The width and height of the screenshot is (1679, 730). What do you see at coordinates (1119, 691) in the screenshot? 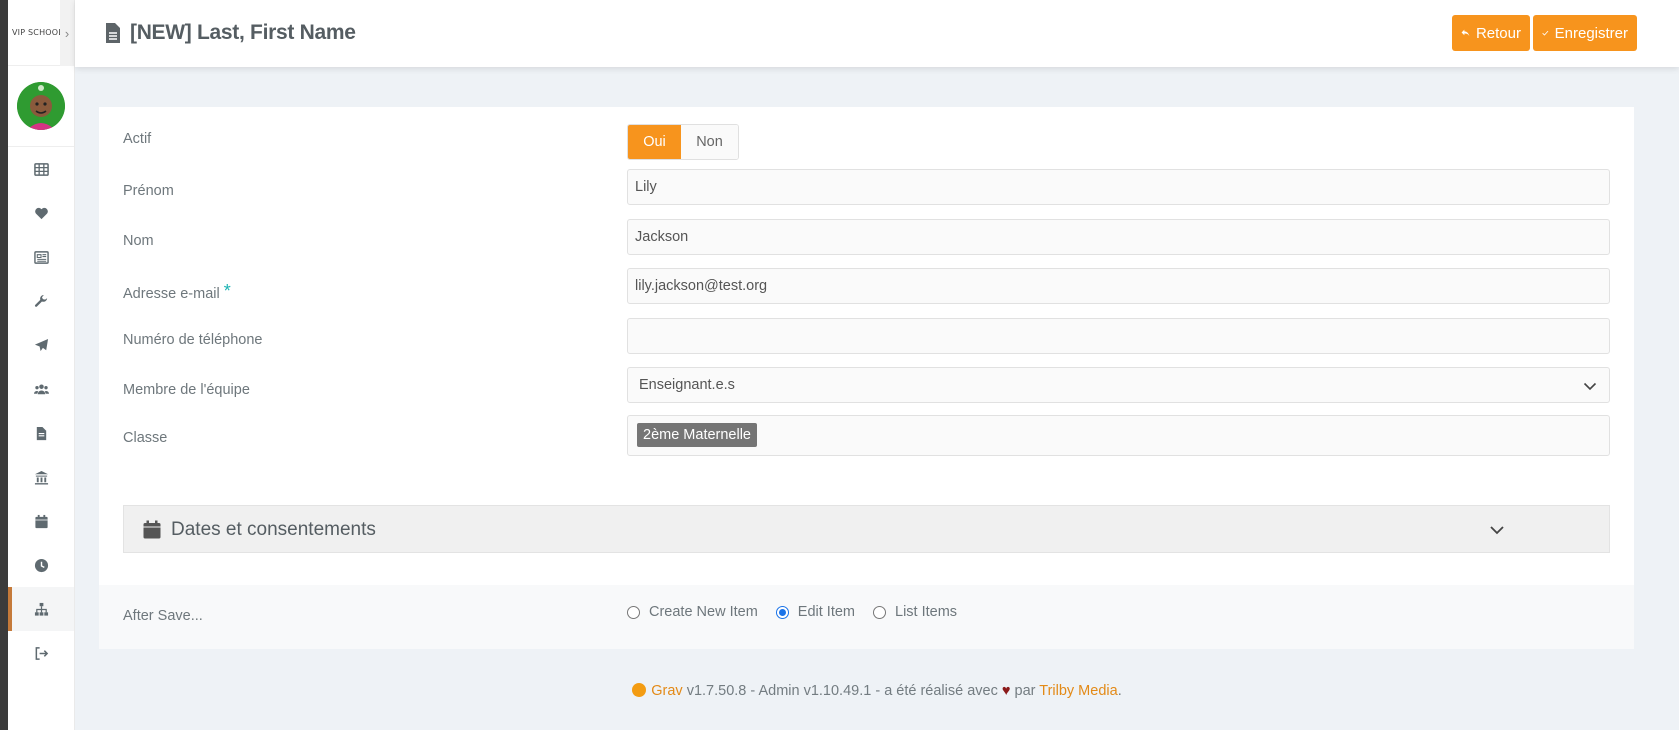
I see `footer-end: .` at bounding box center [1119, 691].